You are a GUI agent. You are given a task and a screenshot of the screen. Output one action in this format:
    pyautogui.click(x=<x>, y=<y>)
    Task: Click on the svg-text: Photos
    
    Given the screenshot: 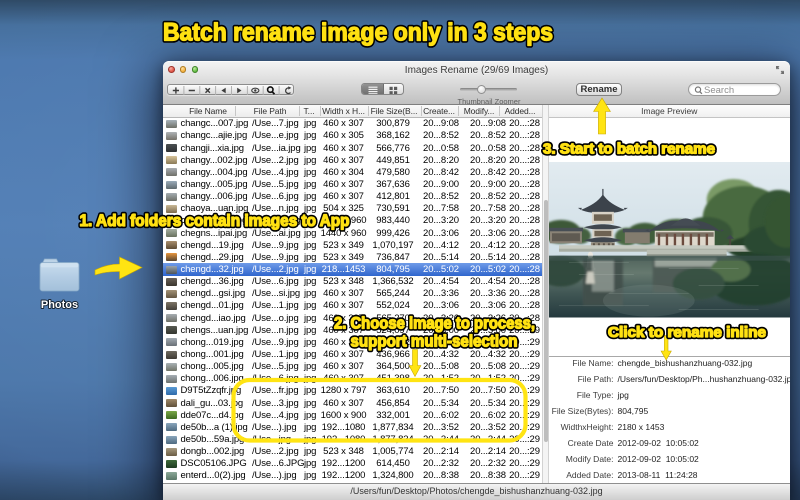 What is the action you would take?
    pyautogui.click(x=59, y=305)
    